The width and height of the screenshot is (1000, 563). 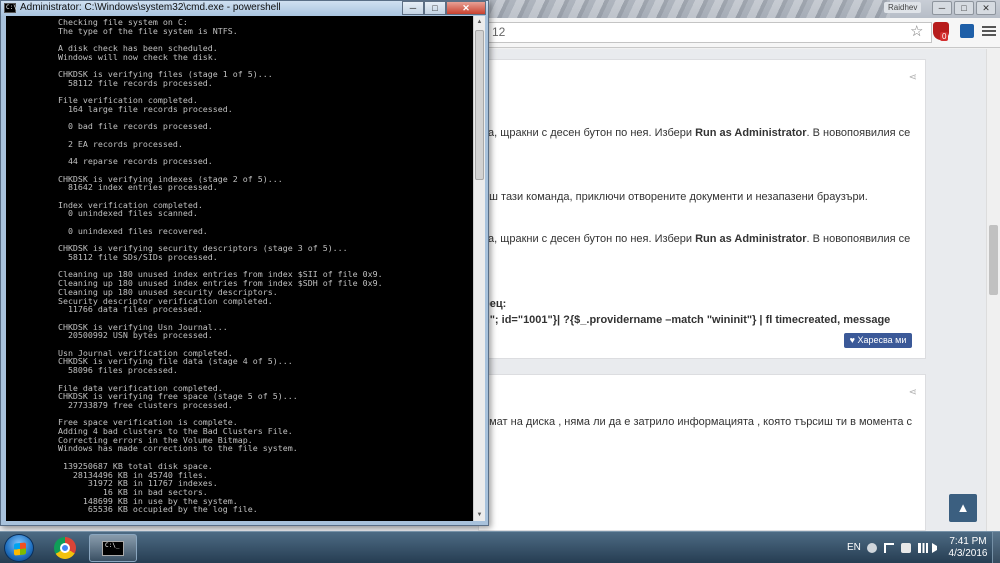 What do you see at coordinates (889, 548) in the screenshot?
I see `tray-expand-icon` at bounding box center [889, 548].